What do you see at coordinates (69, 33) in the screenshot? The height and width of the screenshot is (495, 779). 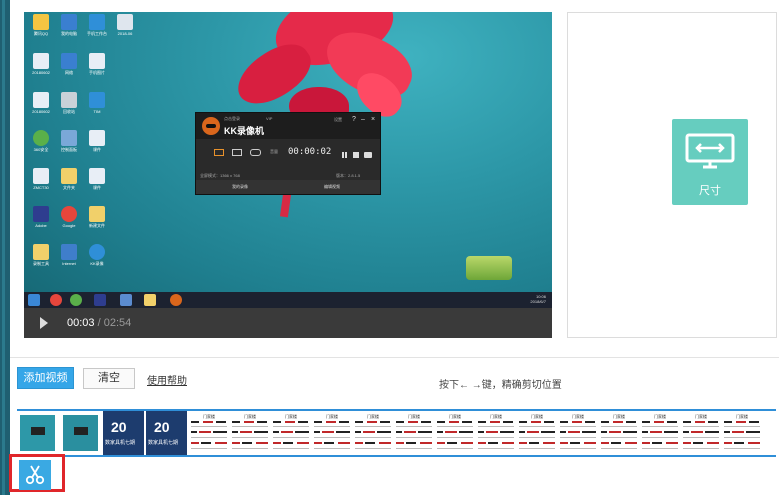 I see `desktop-icon: 我的电脑` at bounding box center [69, 33].